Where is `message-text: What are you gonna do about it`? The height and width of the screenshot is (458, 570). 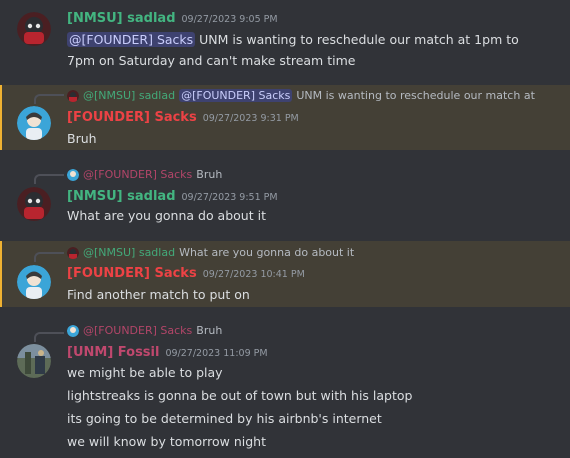
message-text: What are you gonna do about it is located at coordinates (166, 215).